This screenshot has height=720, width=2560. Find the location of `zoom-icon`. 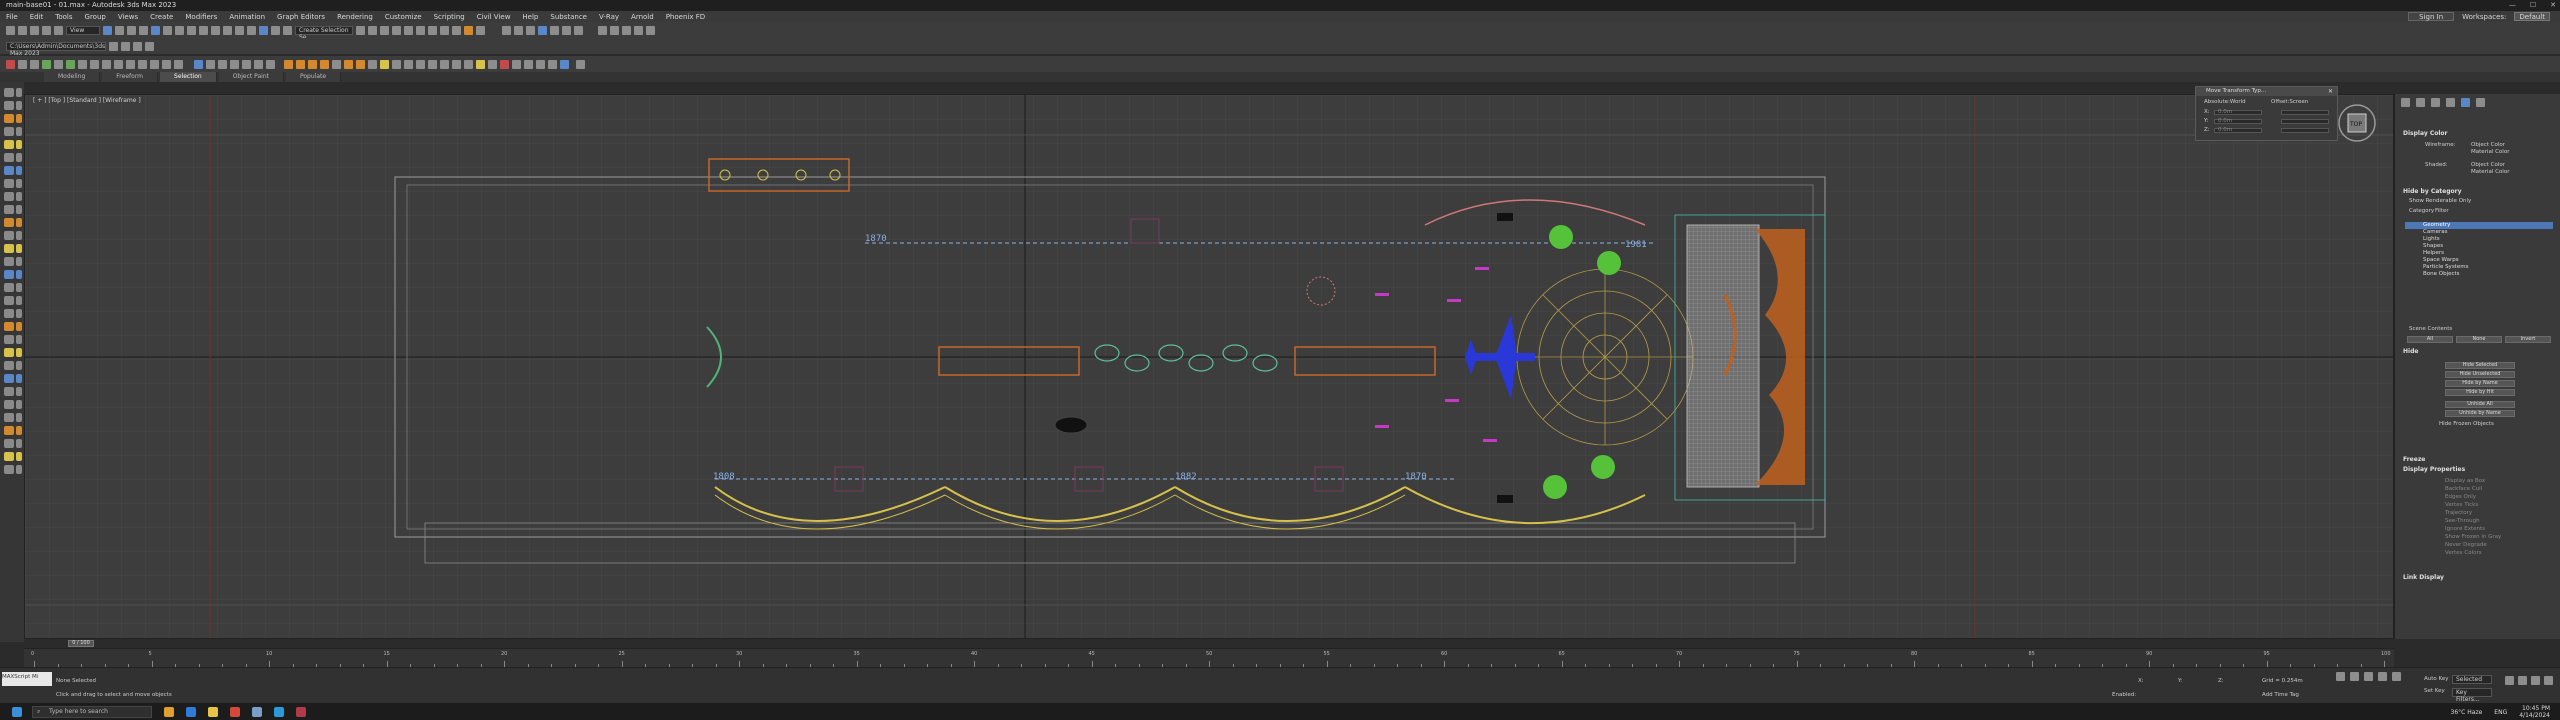

zoom-icon is located at coordinates (2509, 680).